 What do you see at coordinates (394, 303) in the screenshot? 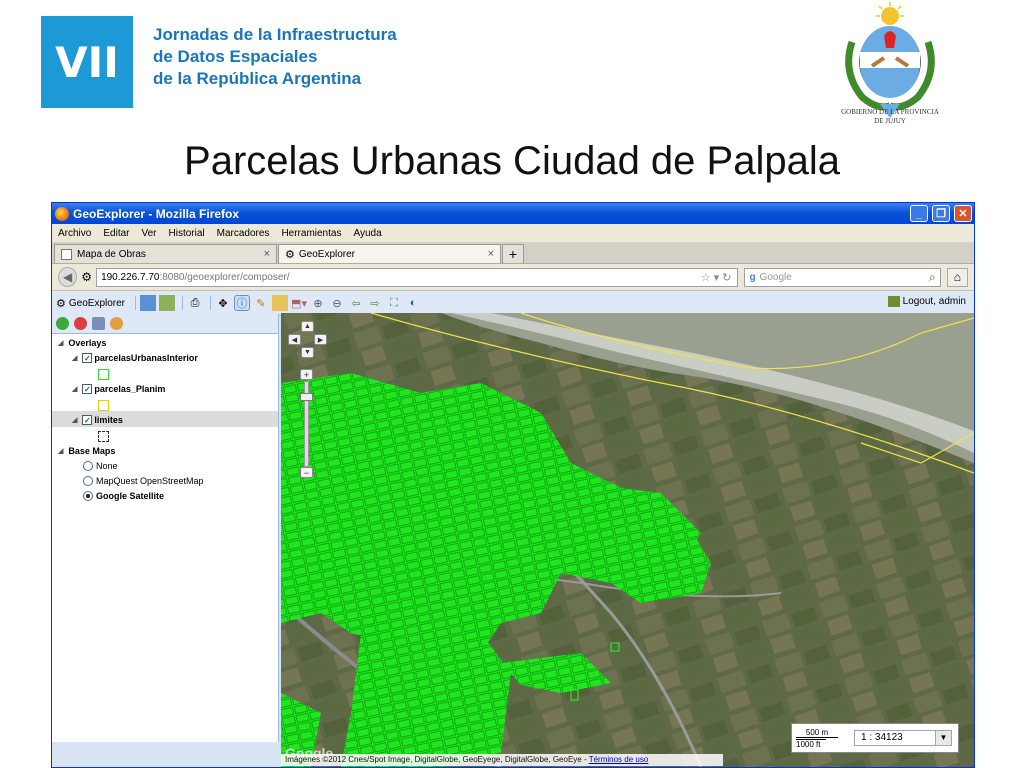
I see `zoom-extent-icon: ⛶` at bounding box center [394, 303].